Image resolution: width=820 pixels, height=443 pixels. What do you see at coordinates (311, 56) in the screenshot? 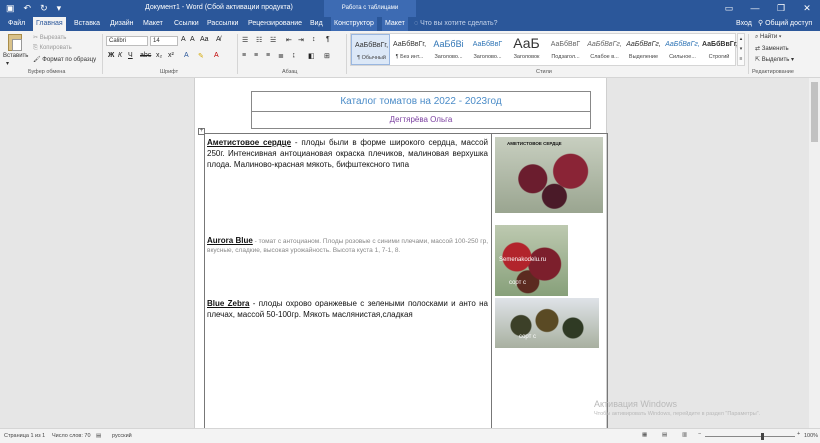
I see `shading-icon: ◧` at bounding box center [311, 56].